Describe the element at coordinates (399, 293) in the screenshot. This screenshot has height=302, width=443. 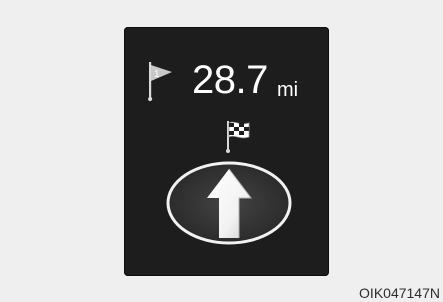
I see `image-code: OIK047147N` at that location.